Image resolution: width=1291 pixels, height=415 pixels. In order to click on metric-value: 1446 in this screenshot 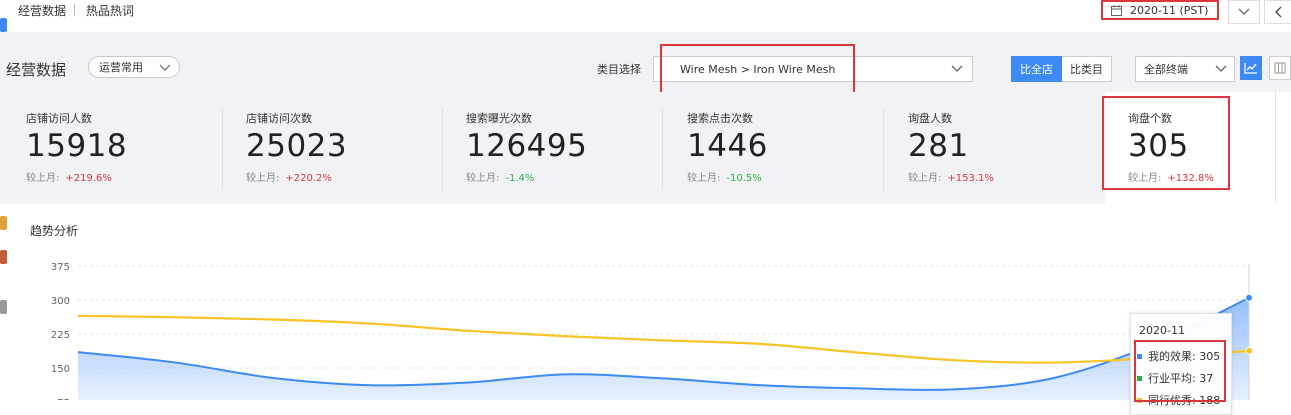, I will do `click(727, 146)`.